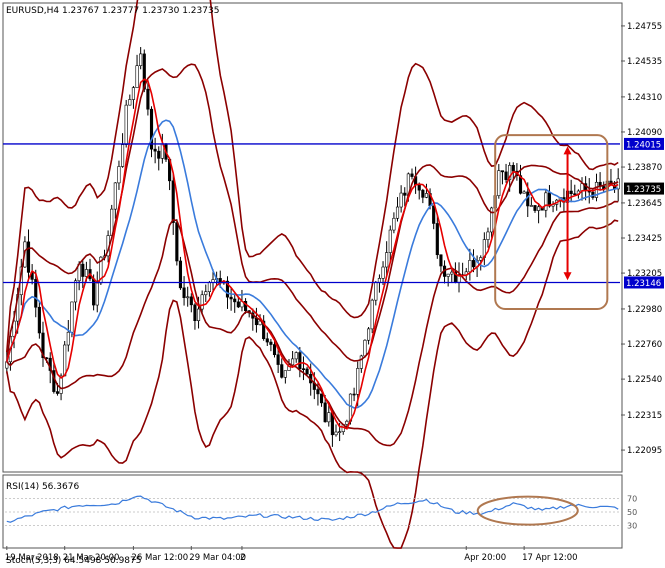 This screenshot has height=568, width=665. What do you see at coordinates (644, 416) in the screenshot?
I see `price-tick-label: 1.22315` at bounding box center [644, 416].